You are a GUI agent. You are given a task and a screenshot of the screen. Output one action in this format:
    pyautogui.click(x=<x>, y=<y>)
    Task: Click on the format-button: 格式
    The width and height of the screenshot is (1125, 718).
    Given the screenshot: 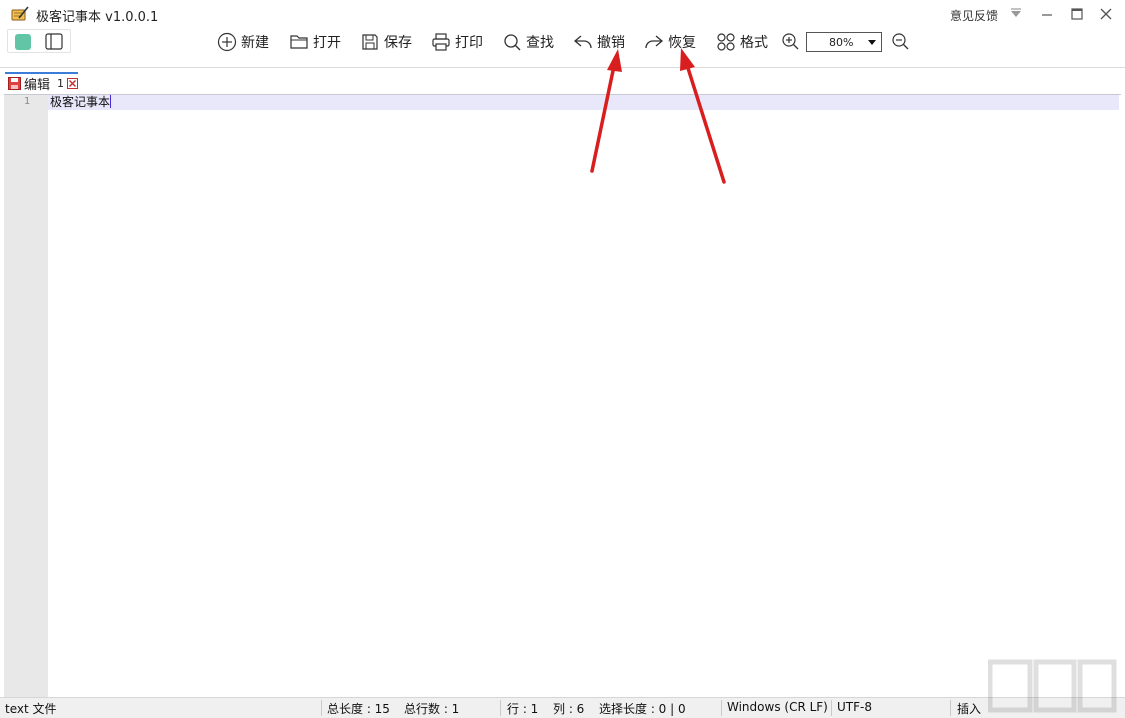 What is the action you would take?
    pyautogui.click(x=742, y=42)
    